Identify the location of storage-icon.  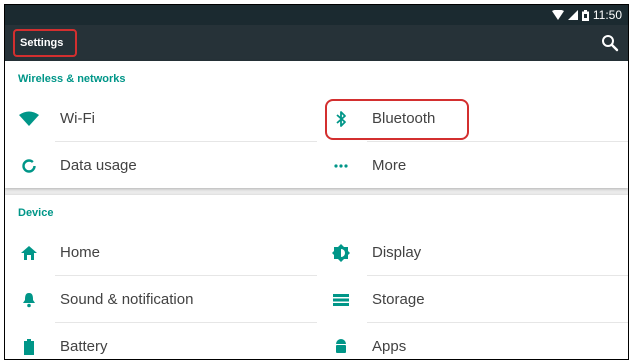
(341, 300).